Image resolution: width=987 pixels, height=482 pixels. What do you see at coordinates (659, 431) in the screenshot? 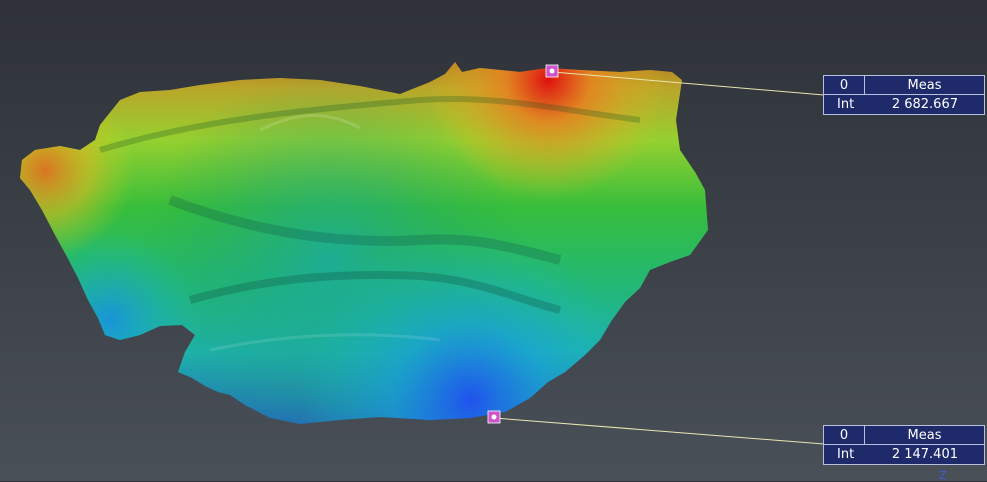
I see `leader-line-bottom` at bounding box center [659, 431].